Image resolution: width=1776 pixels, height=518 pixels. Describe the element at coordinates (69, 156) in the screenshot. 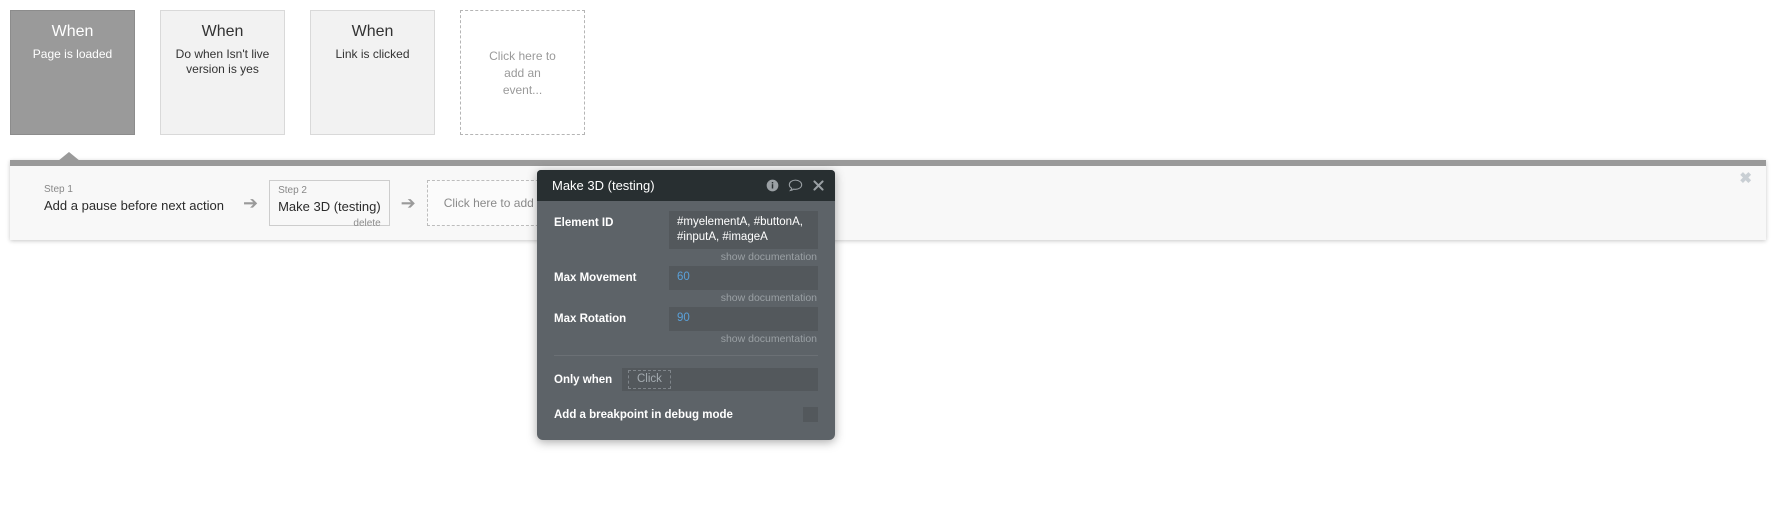

I see `workflow-pointer-triangle` at that location.